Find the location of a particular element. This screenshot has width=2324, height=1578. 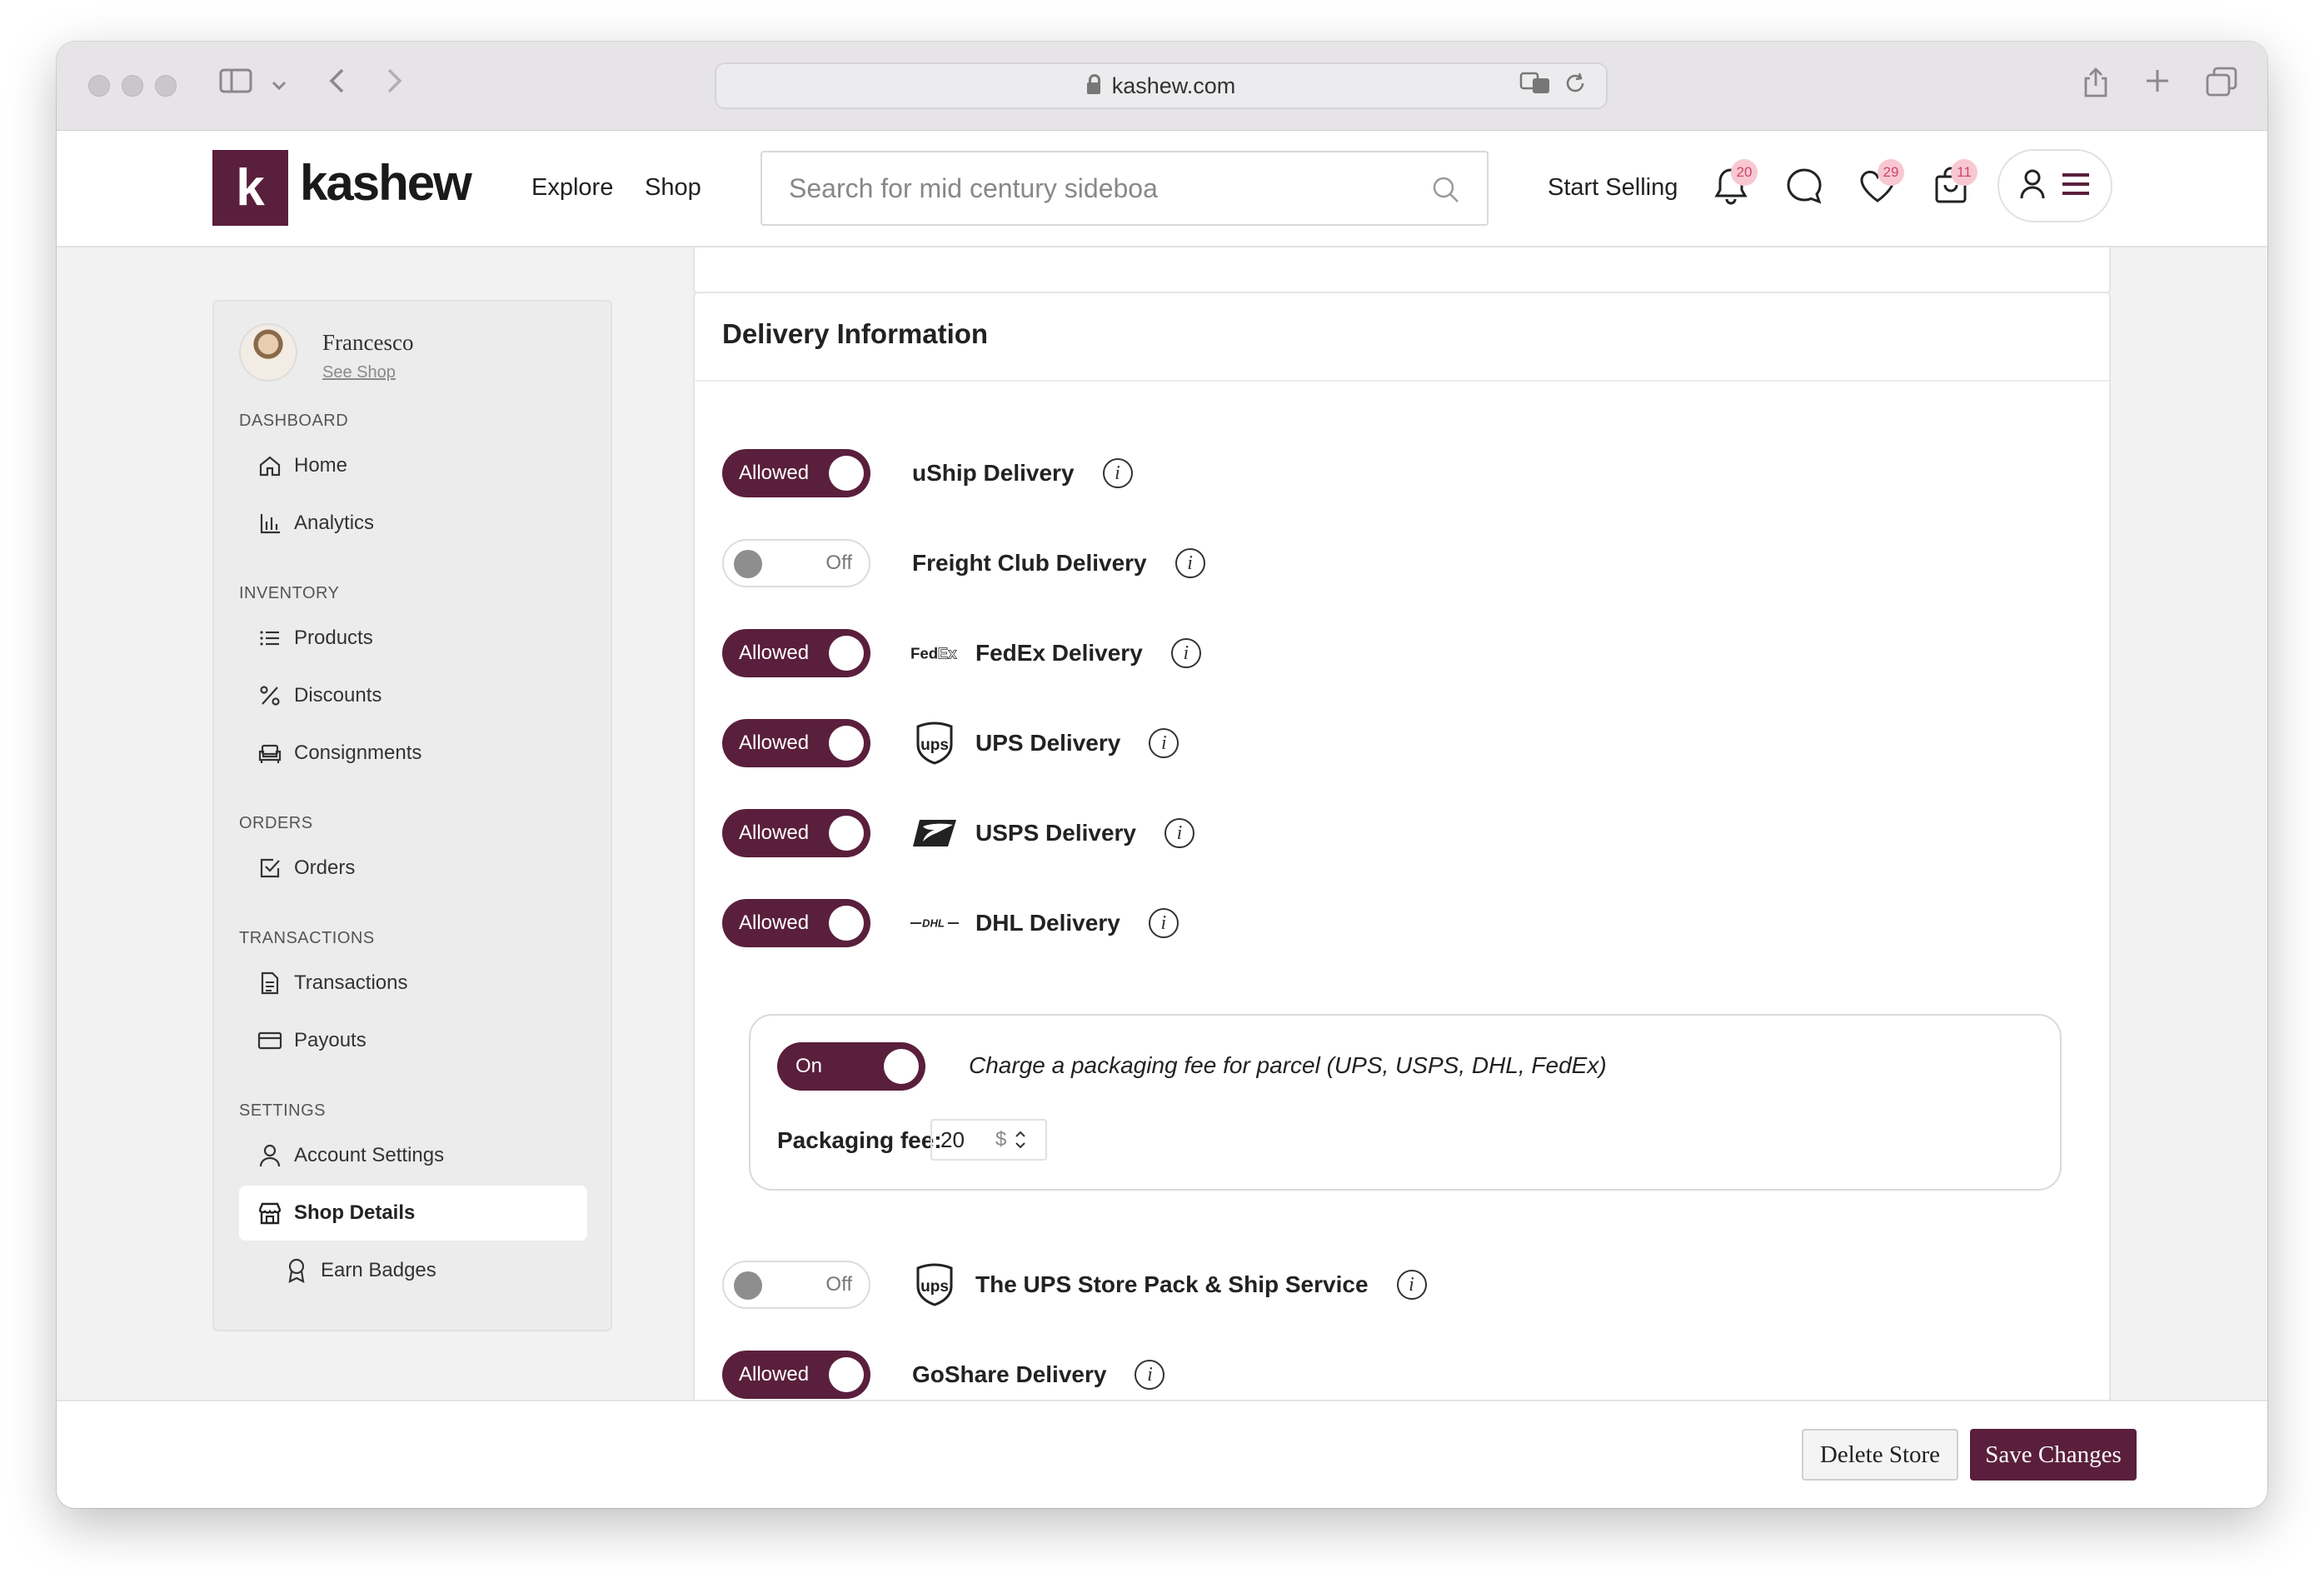

sidebar-item-consignments: Consignments is located at coordinates (413, 753).